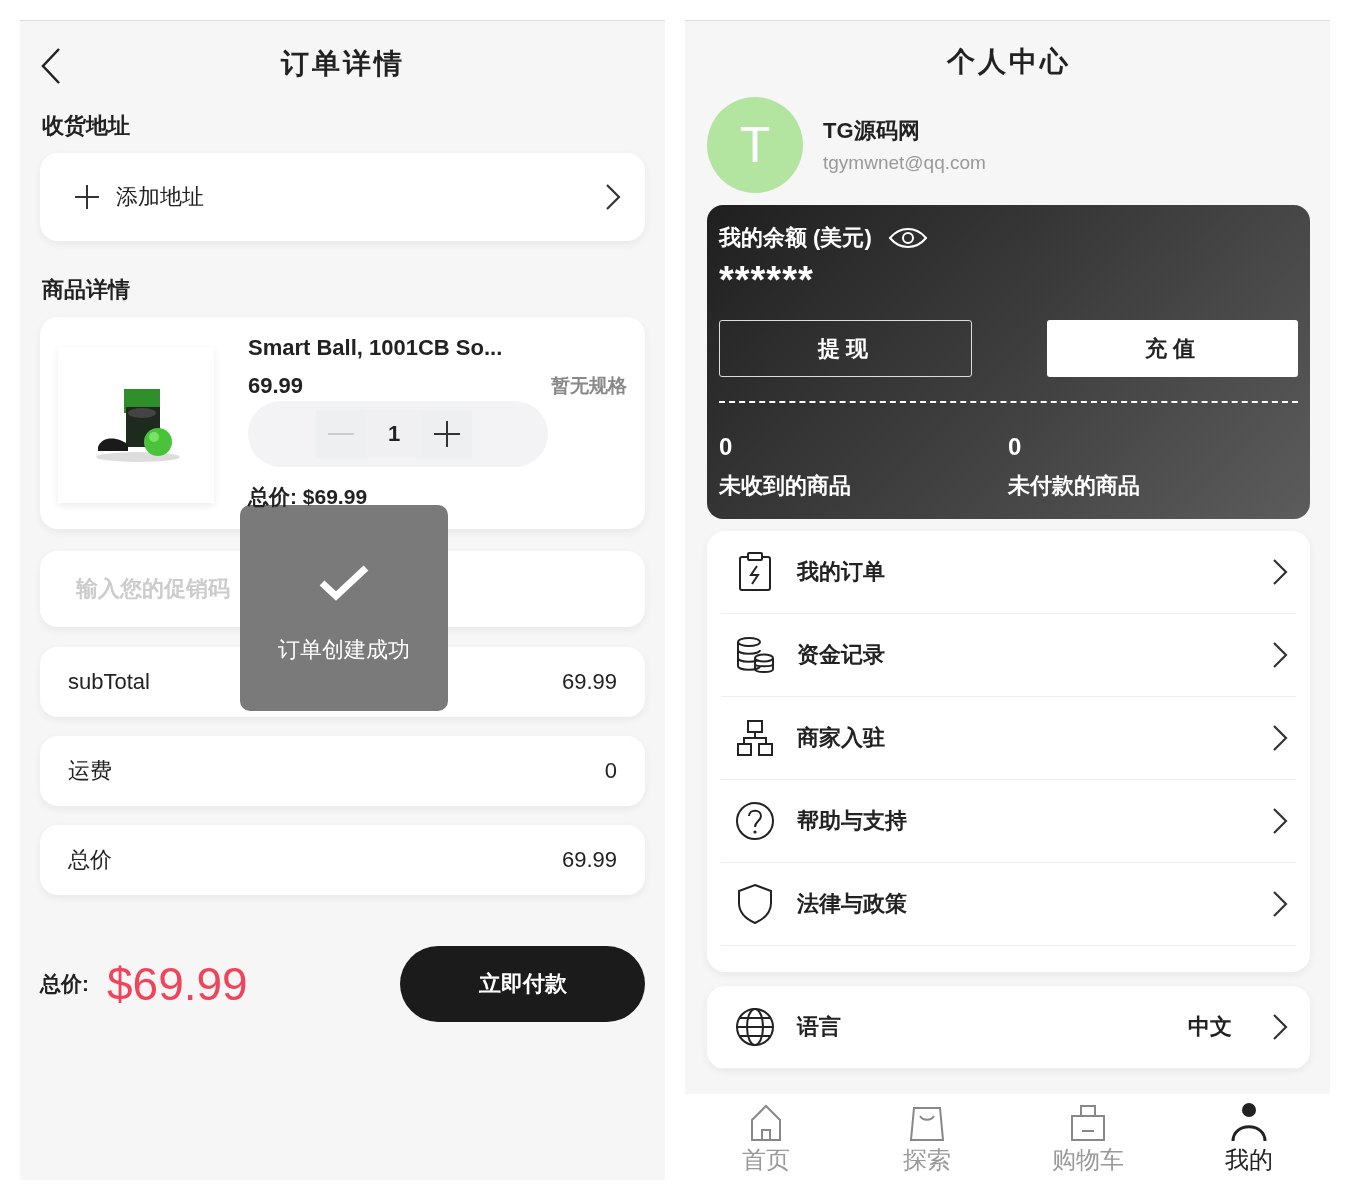  I want to click on tab: 我的, so click(1249, 1137).